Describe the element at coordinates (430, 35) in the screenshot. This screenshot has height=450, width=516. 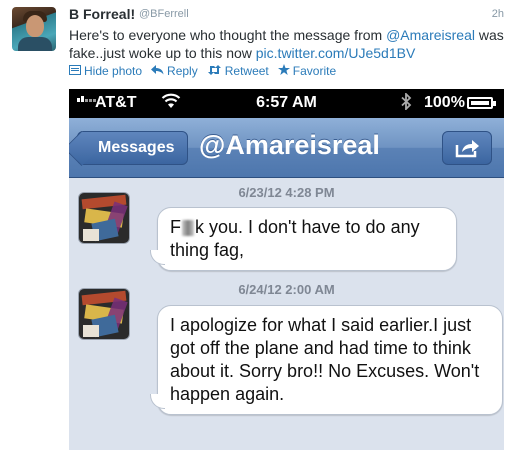
I see `tweet-mention-link: @Amareisreal` at that location.